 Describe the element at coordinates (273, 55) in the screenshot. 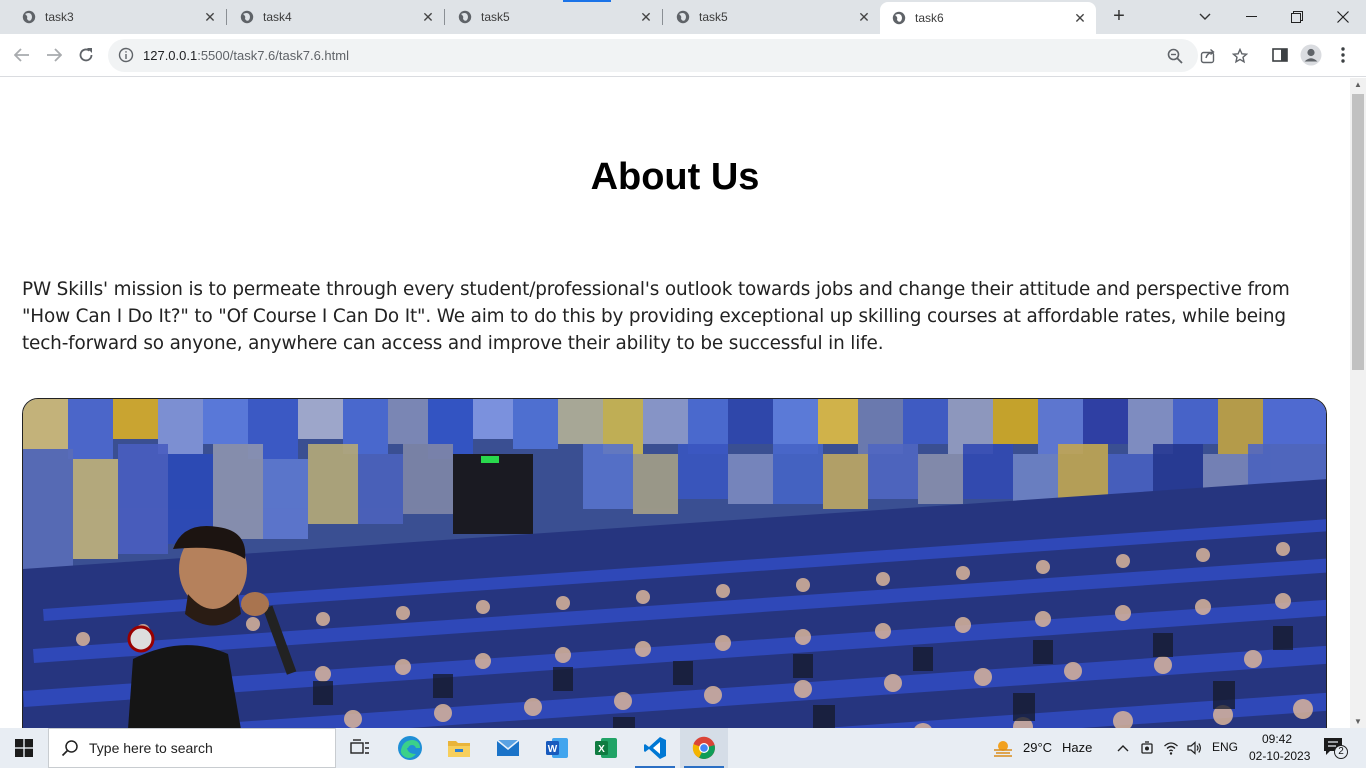

I see `url-path: :5500/task7.6/task7.6.html` at that location.